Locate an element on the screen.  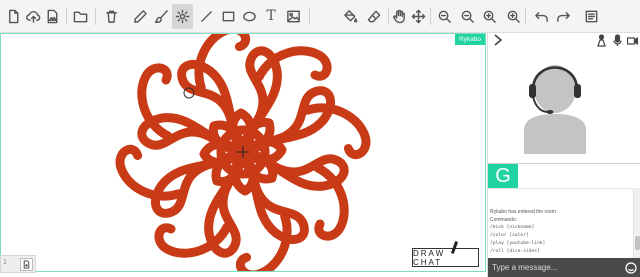
hand-pan-icon is located at coordinates (399, 16).